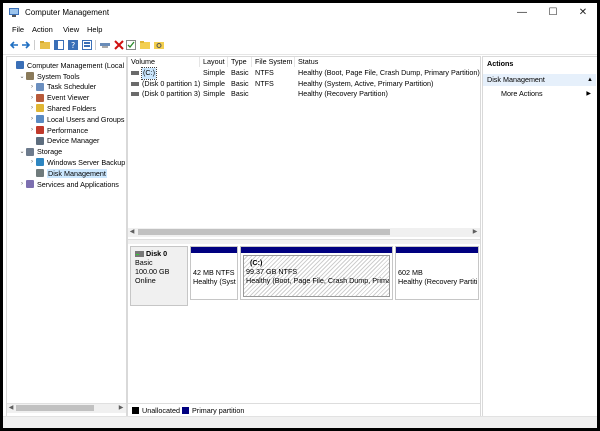  Describe the element at coordinates (40, 97) in the screenshot. I see `event-icon` at that location.